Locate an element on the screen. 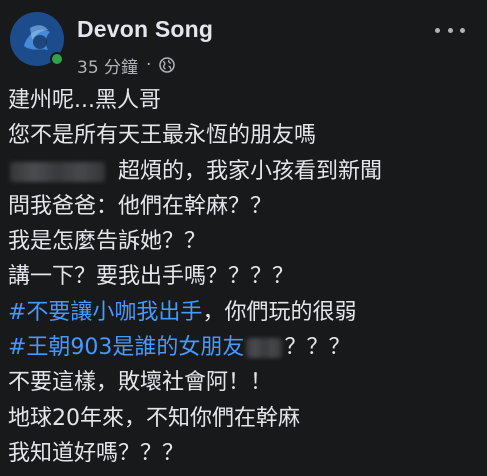 The height and width of the screenshot is (476, 487). post-header: Devon Song 35 分鐘 · is located at coordinates (243, 45).